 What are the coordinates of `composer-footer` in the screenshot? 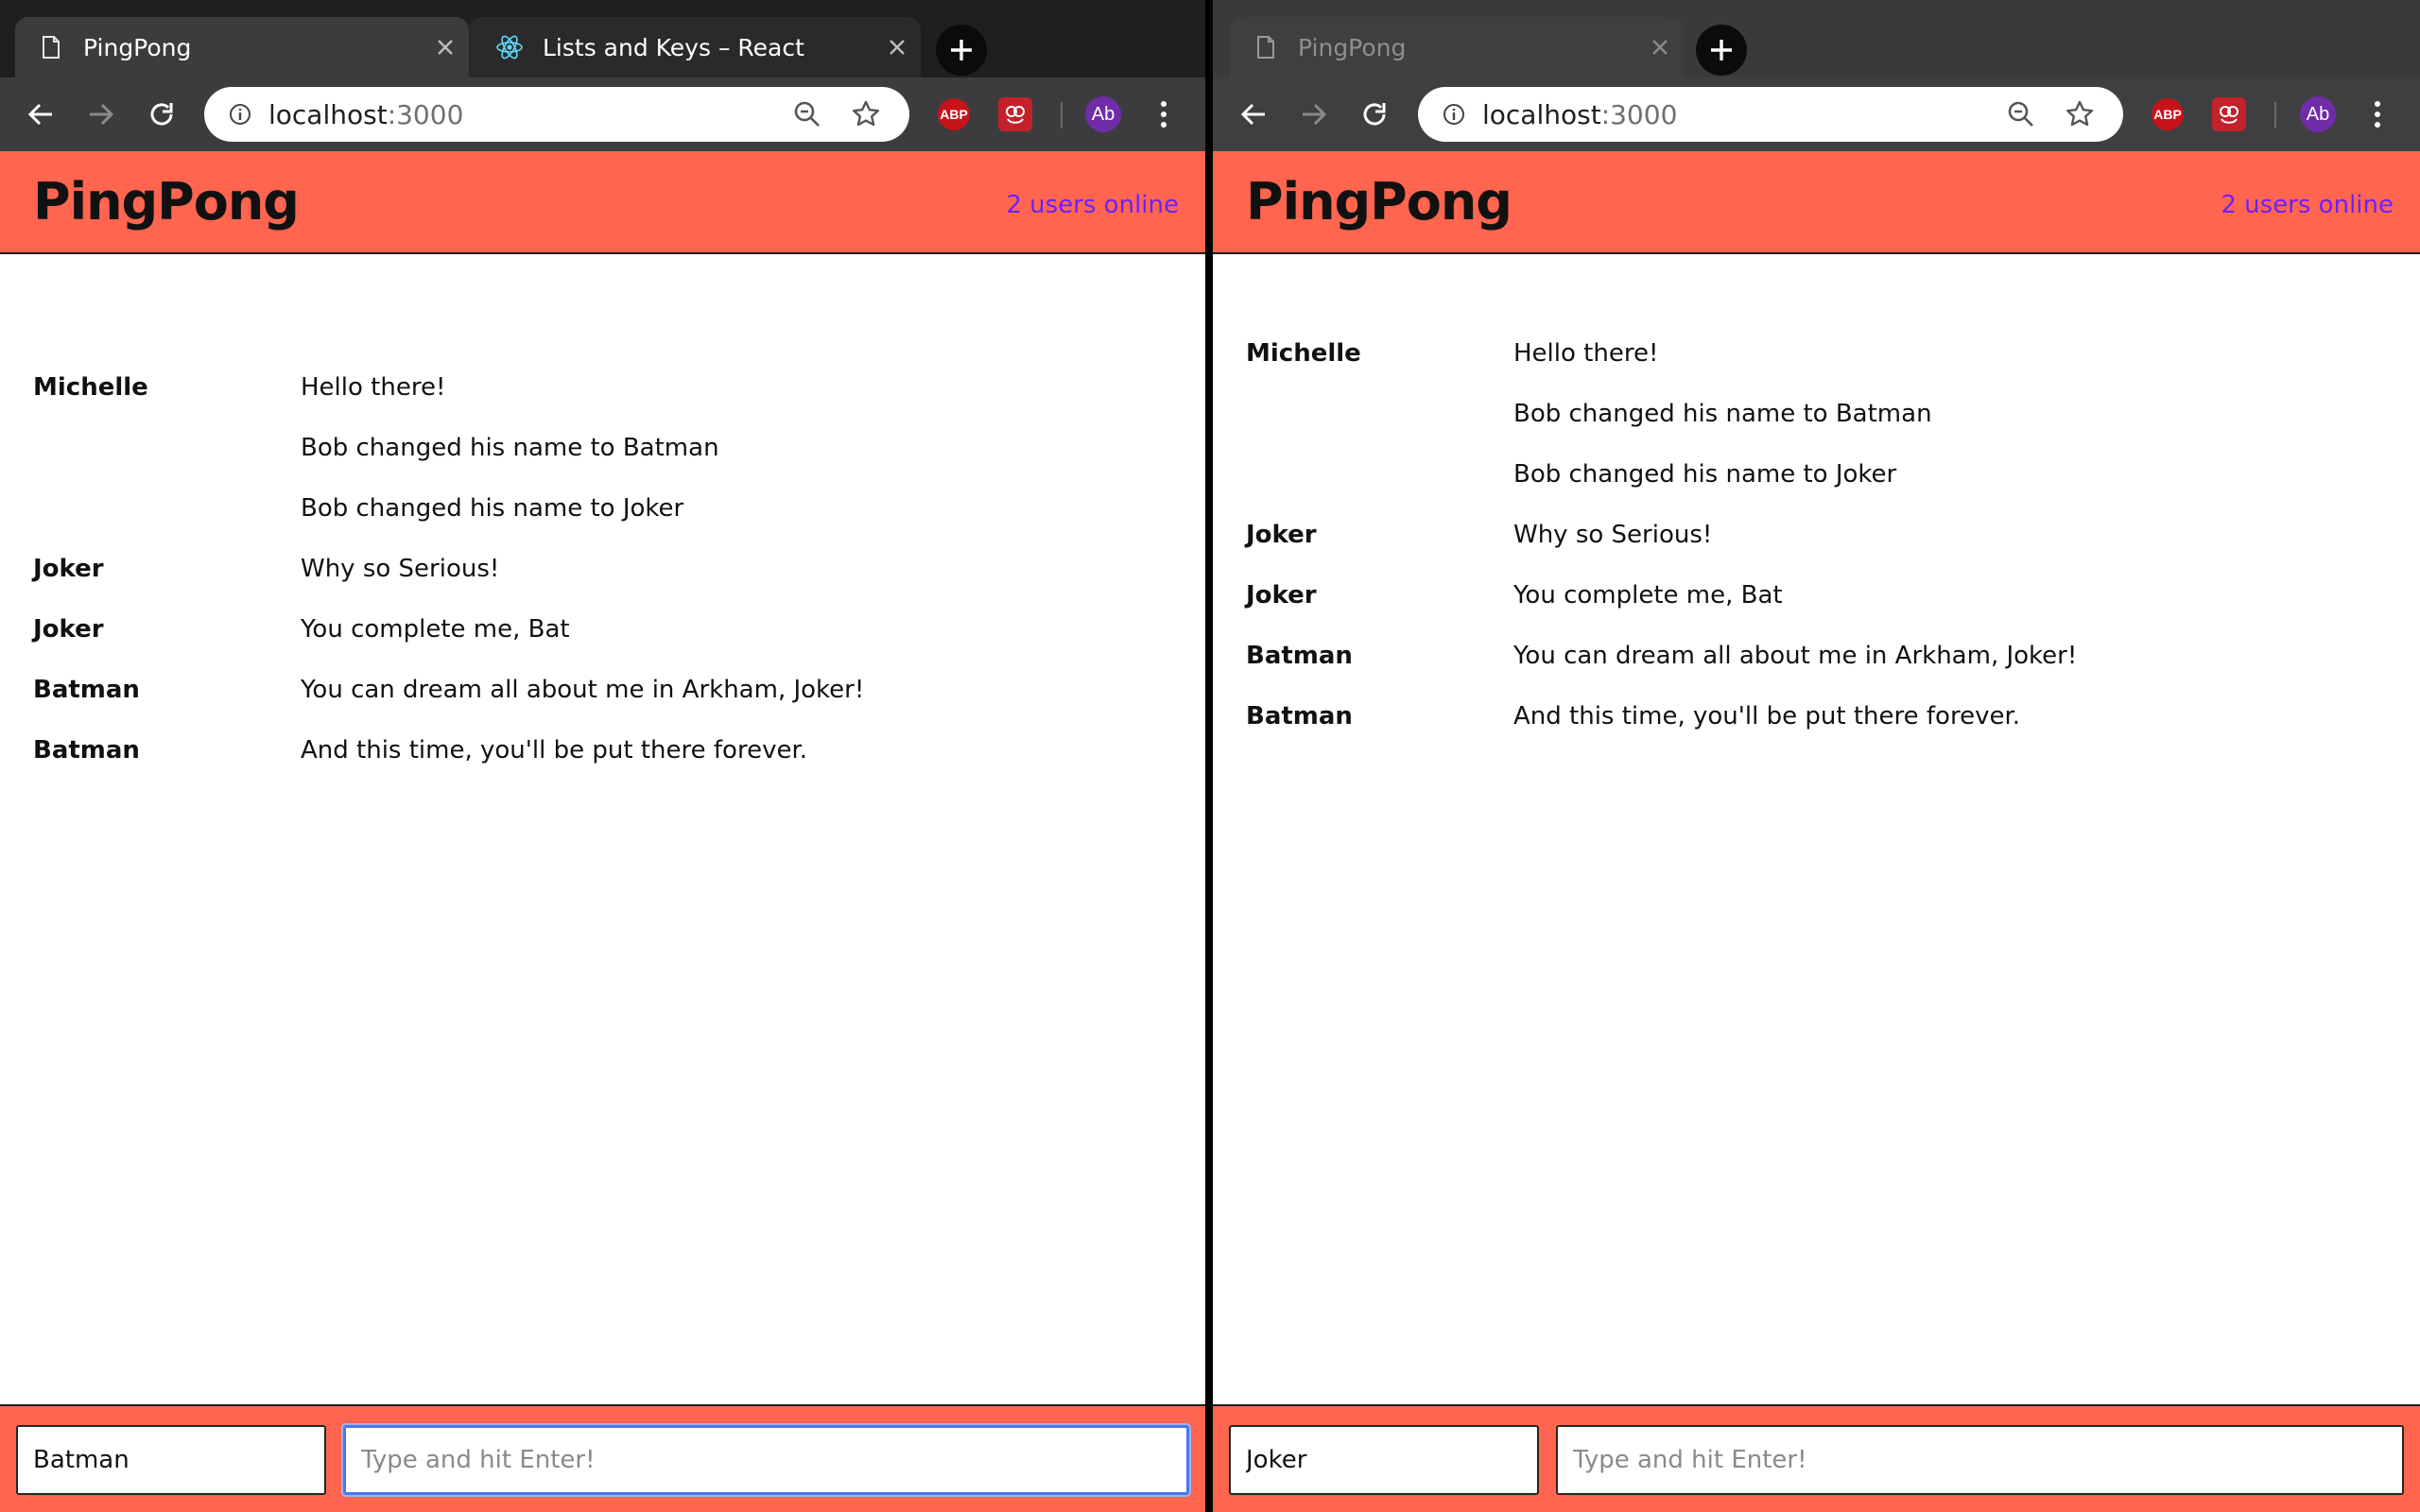 It's located at (602, 1458).